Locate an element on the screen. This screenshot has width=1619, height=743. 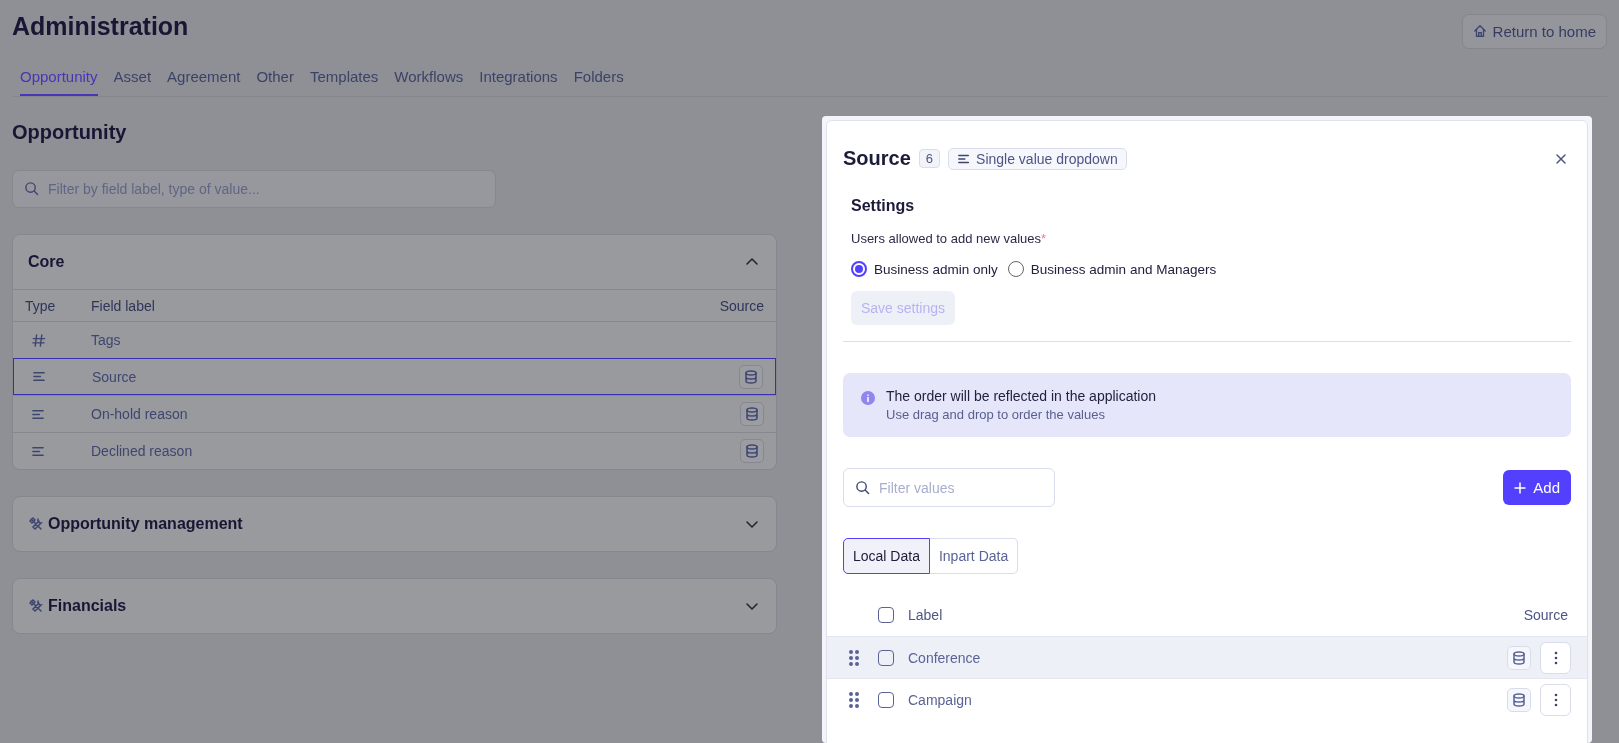
nav-tab: Folders is located at coordinates (598, 79).